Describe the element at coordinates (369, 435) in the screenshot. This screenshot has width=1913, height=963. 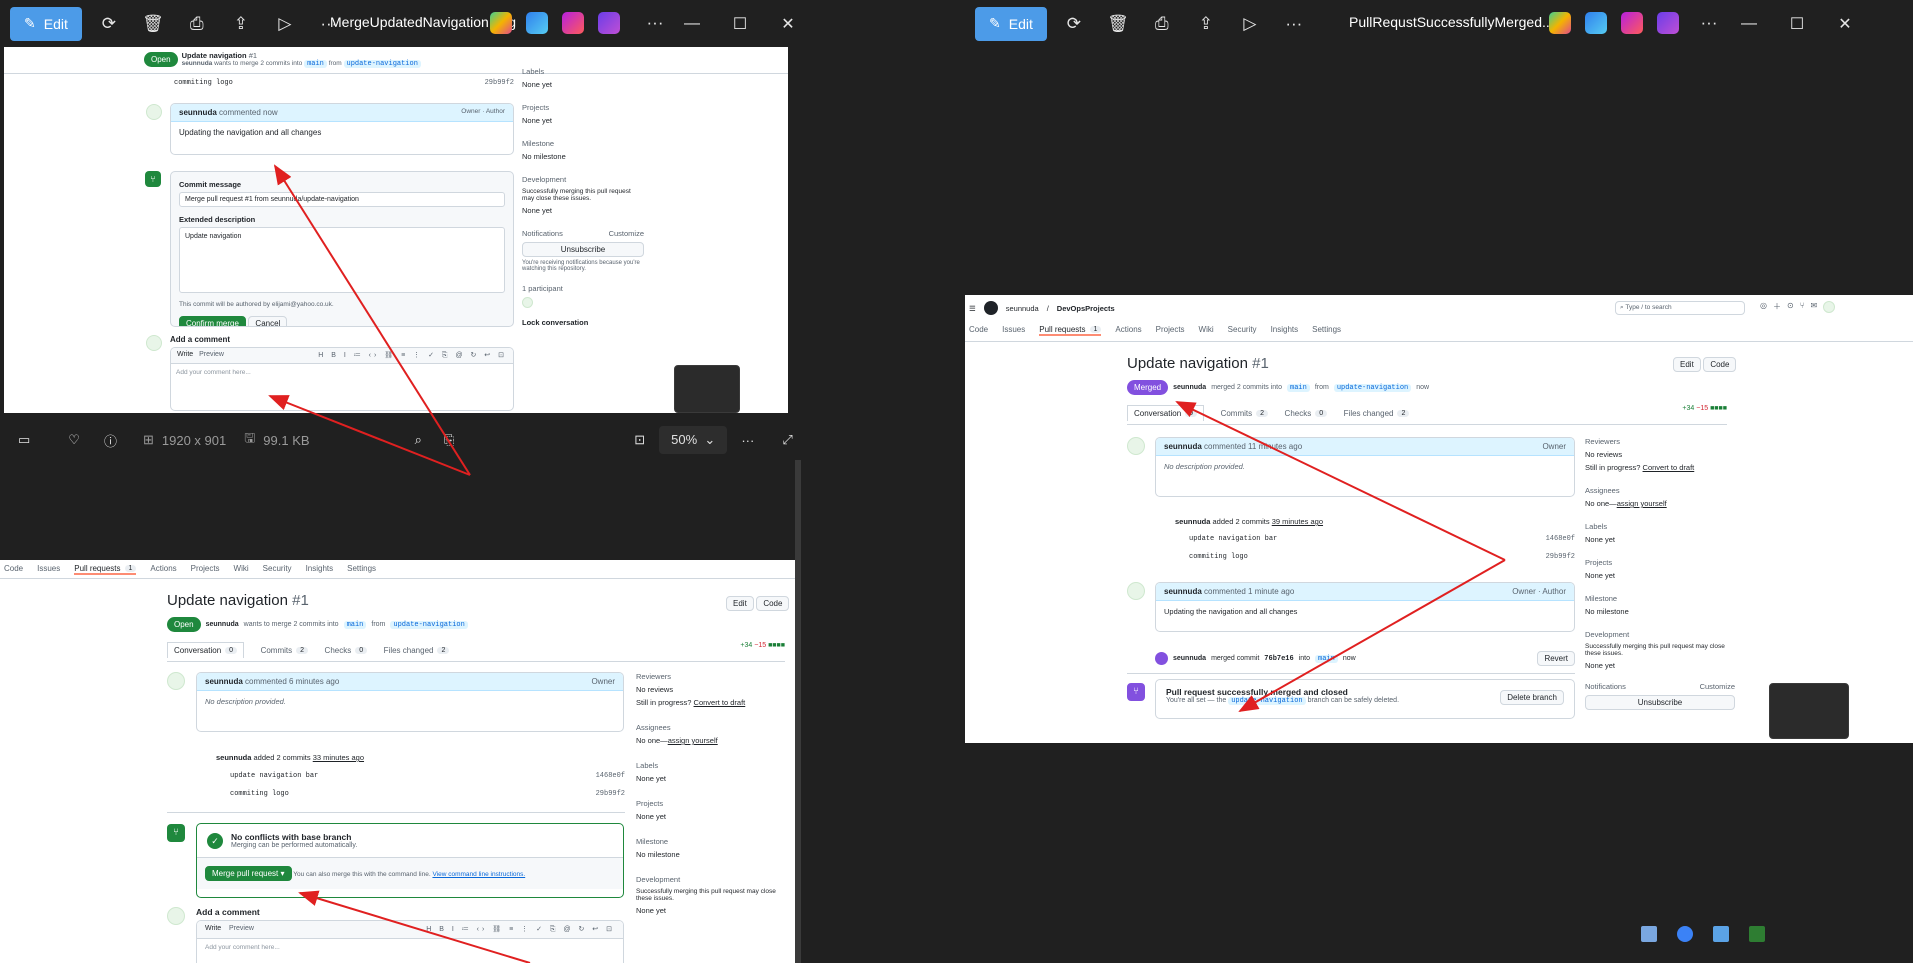
I see `arrow-to-confirm-merge` at that location.